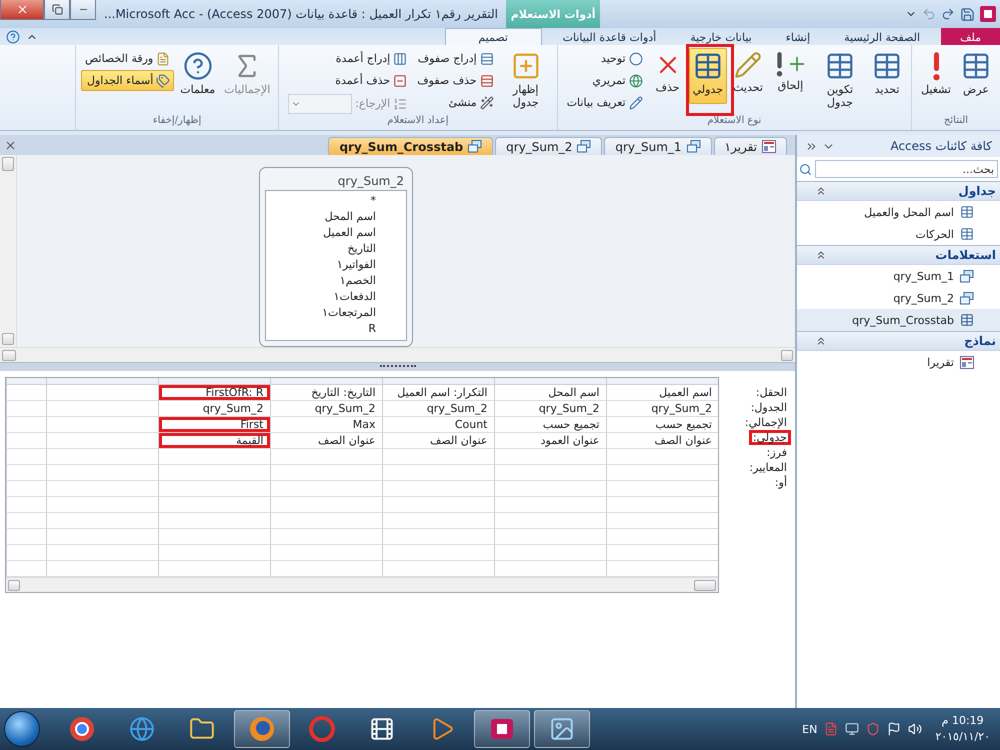  Describe the element at coordinates (810, 729) in the screenshot. I see `language-indicator: EN` at that location.